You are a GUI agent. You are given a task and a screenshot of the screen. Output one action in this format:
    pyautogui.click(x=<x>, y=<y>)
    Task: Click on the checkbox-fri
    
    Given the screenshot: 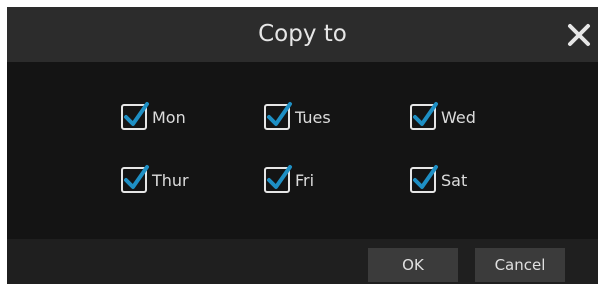 What is the action you would take?
    pyautogui.click(x=278, y=179)
    